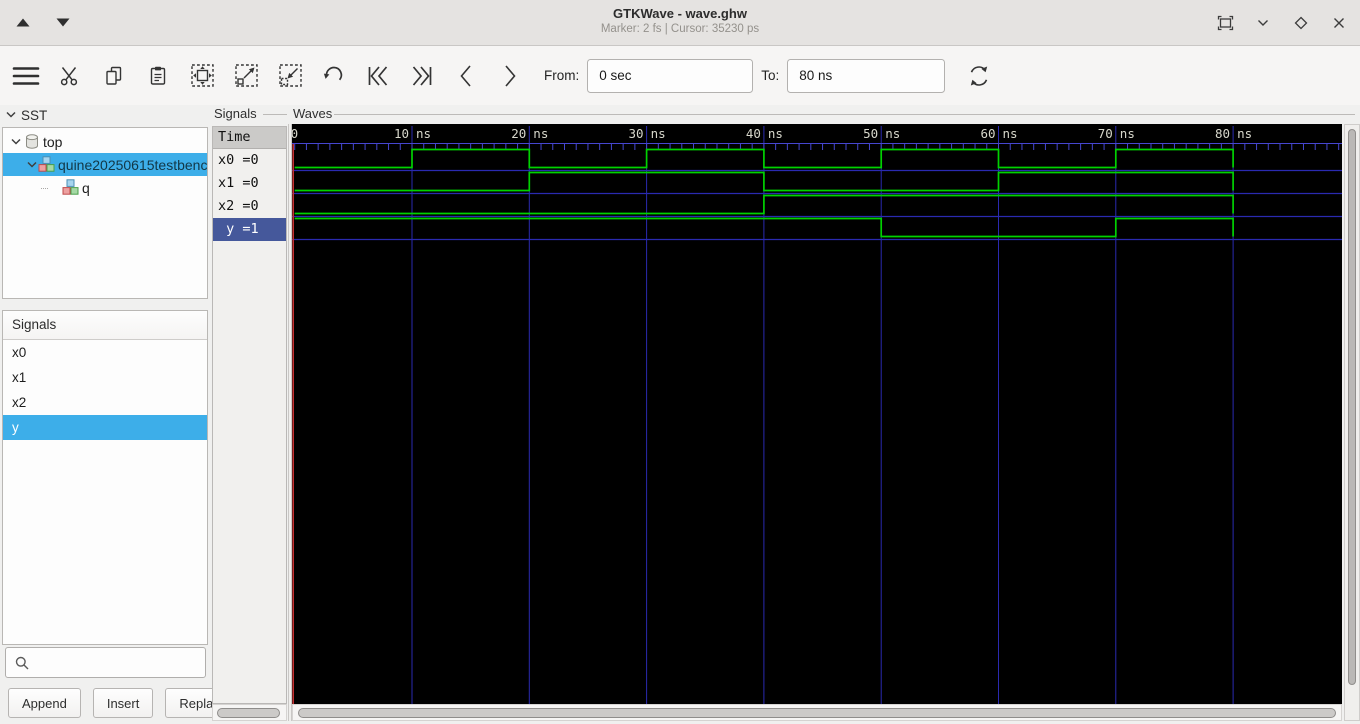  What do you see at coordinates (105, 377) in the screenshot?
I see `signal-list-item-x1: x1` at bounding box center [105, 377].